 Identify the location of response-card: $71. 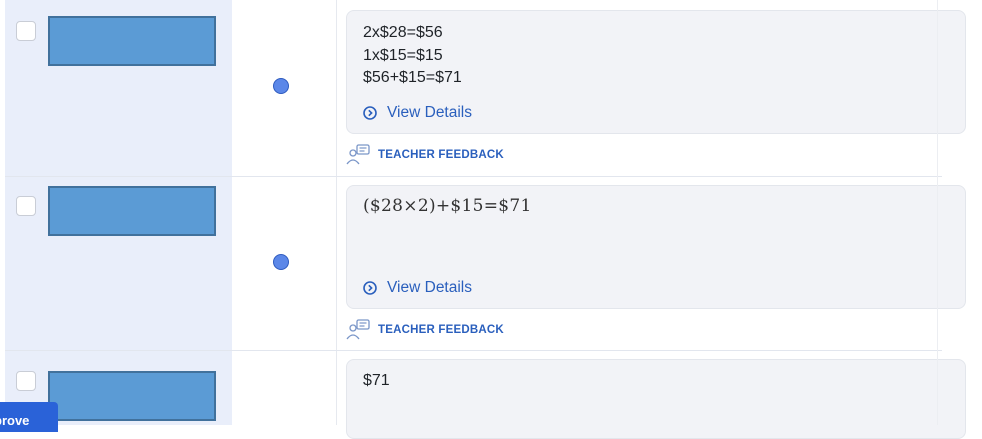
(656, 399).